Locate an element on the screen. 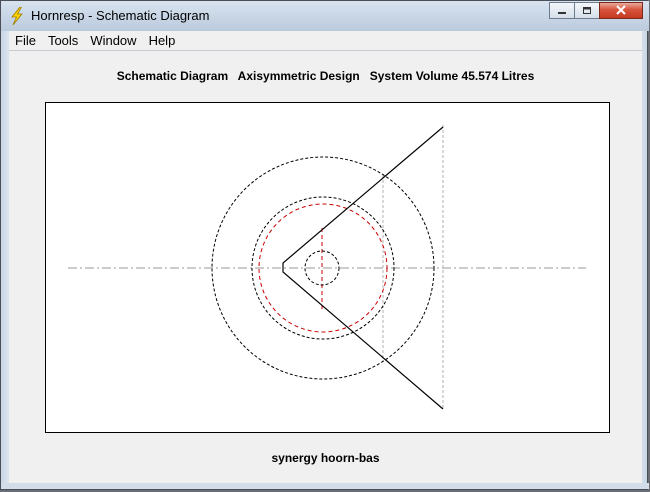  close-icon is located at coordinates (621, 11).